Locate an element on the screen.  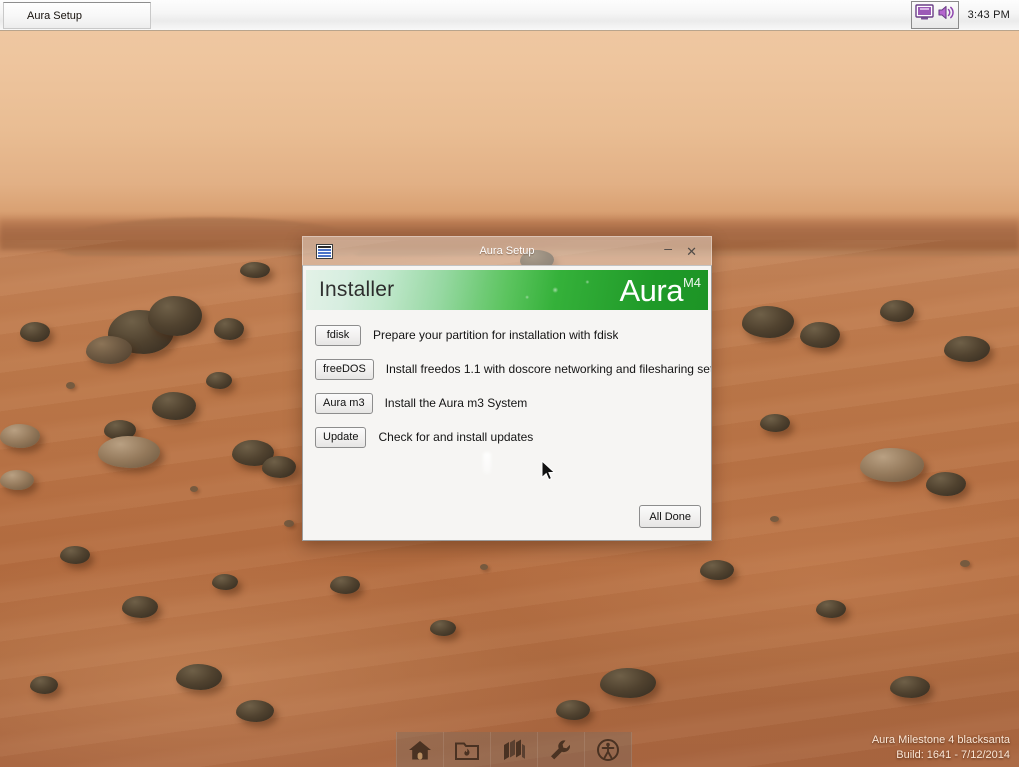
dock-item-tools is located at coordinates (561, 749).